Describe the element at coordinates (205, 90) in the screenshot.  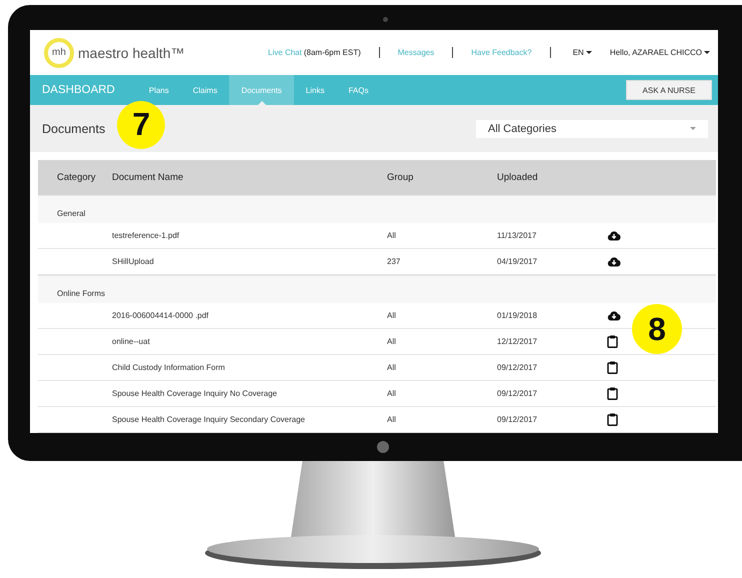
I see `nav-tab: Claims` at that location.